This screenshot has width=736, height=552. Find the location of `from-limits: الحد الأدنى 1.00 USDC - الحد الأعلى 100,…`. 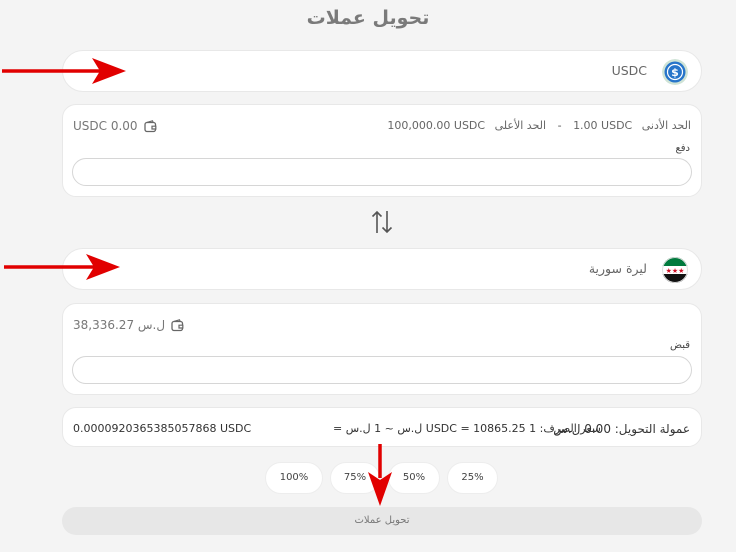

from-limits: الحد الأدنى 1.00 USDC - الحد الأعلى 100,… is located at coordinates (539, 125).